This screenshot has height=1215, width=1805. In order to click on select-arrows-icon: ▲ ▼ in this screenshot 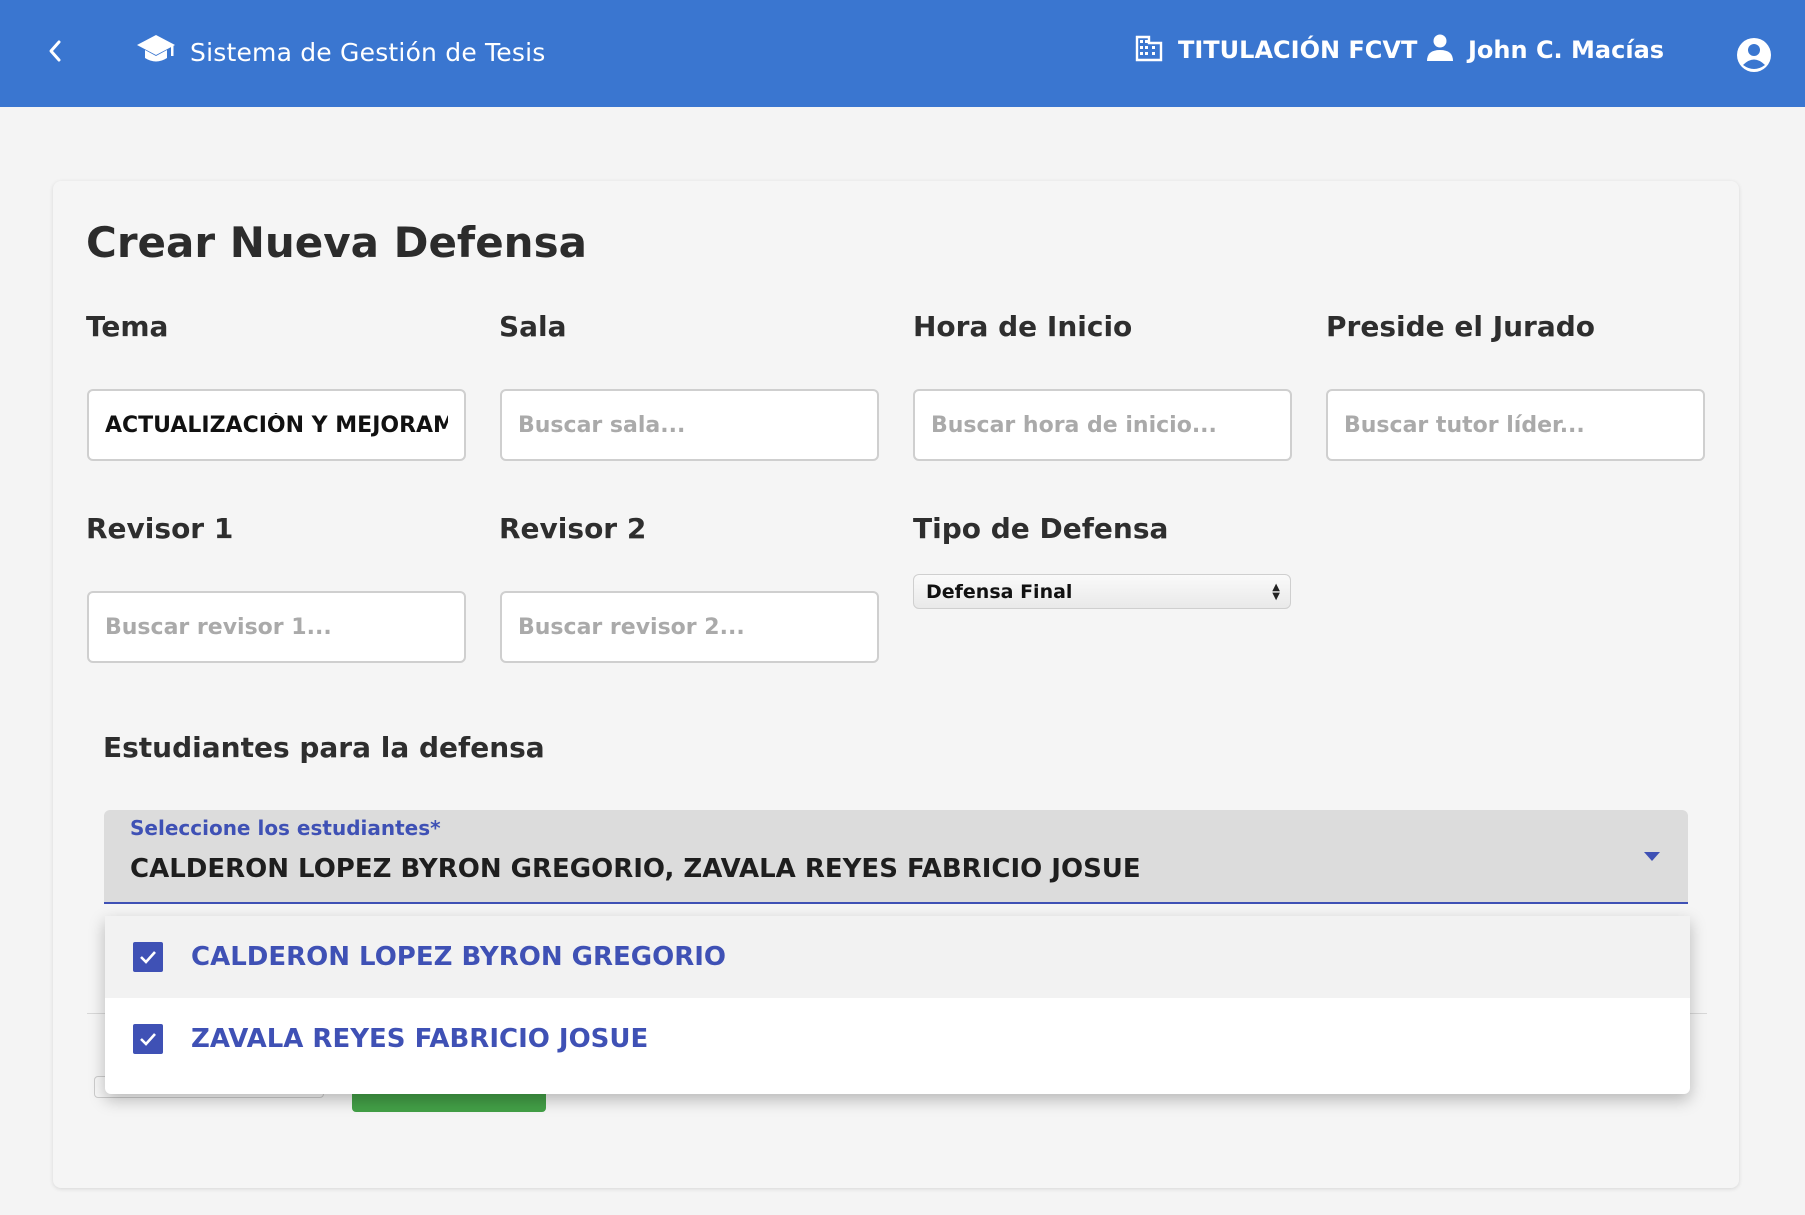, I will do `click(1276, 592)`.